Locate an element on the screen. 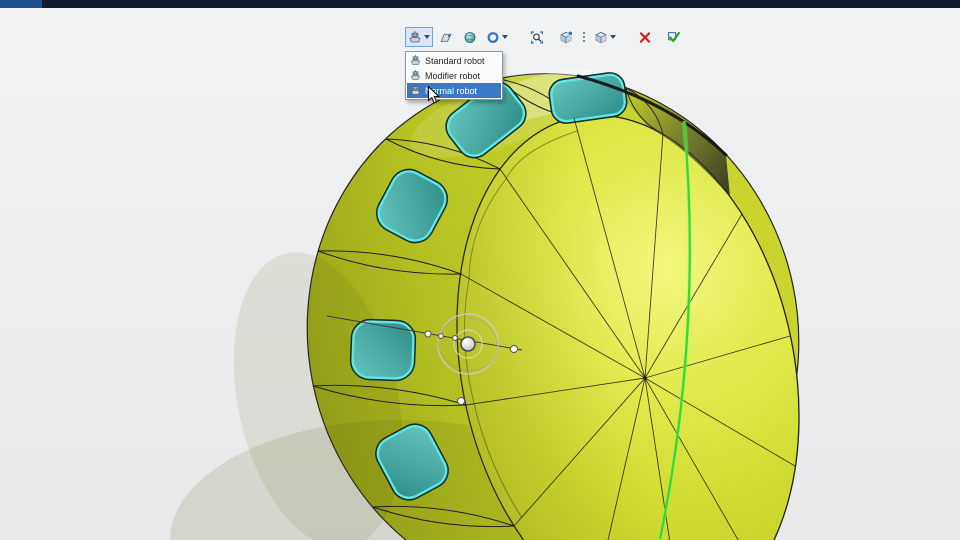 Image resolution: width=960 pixels, height=540 pixels. menu-item-standard-robot: Standard robot is located at coordinates (454, 60).